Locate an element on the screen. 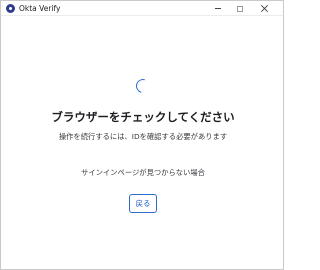 The width and height of the screenshot is (320, 270). minimize-button is located at coordinates (218, 8).